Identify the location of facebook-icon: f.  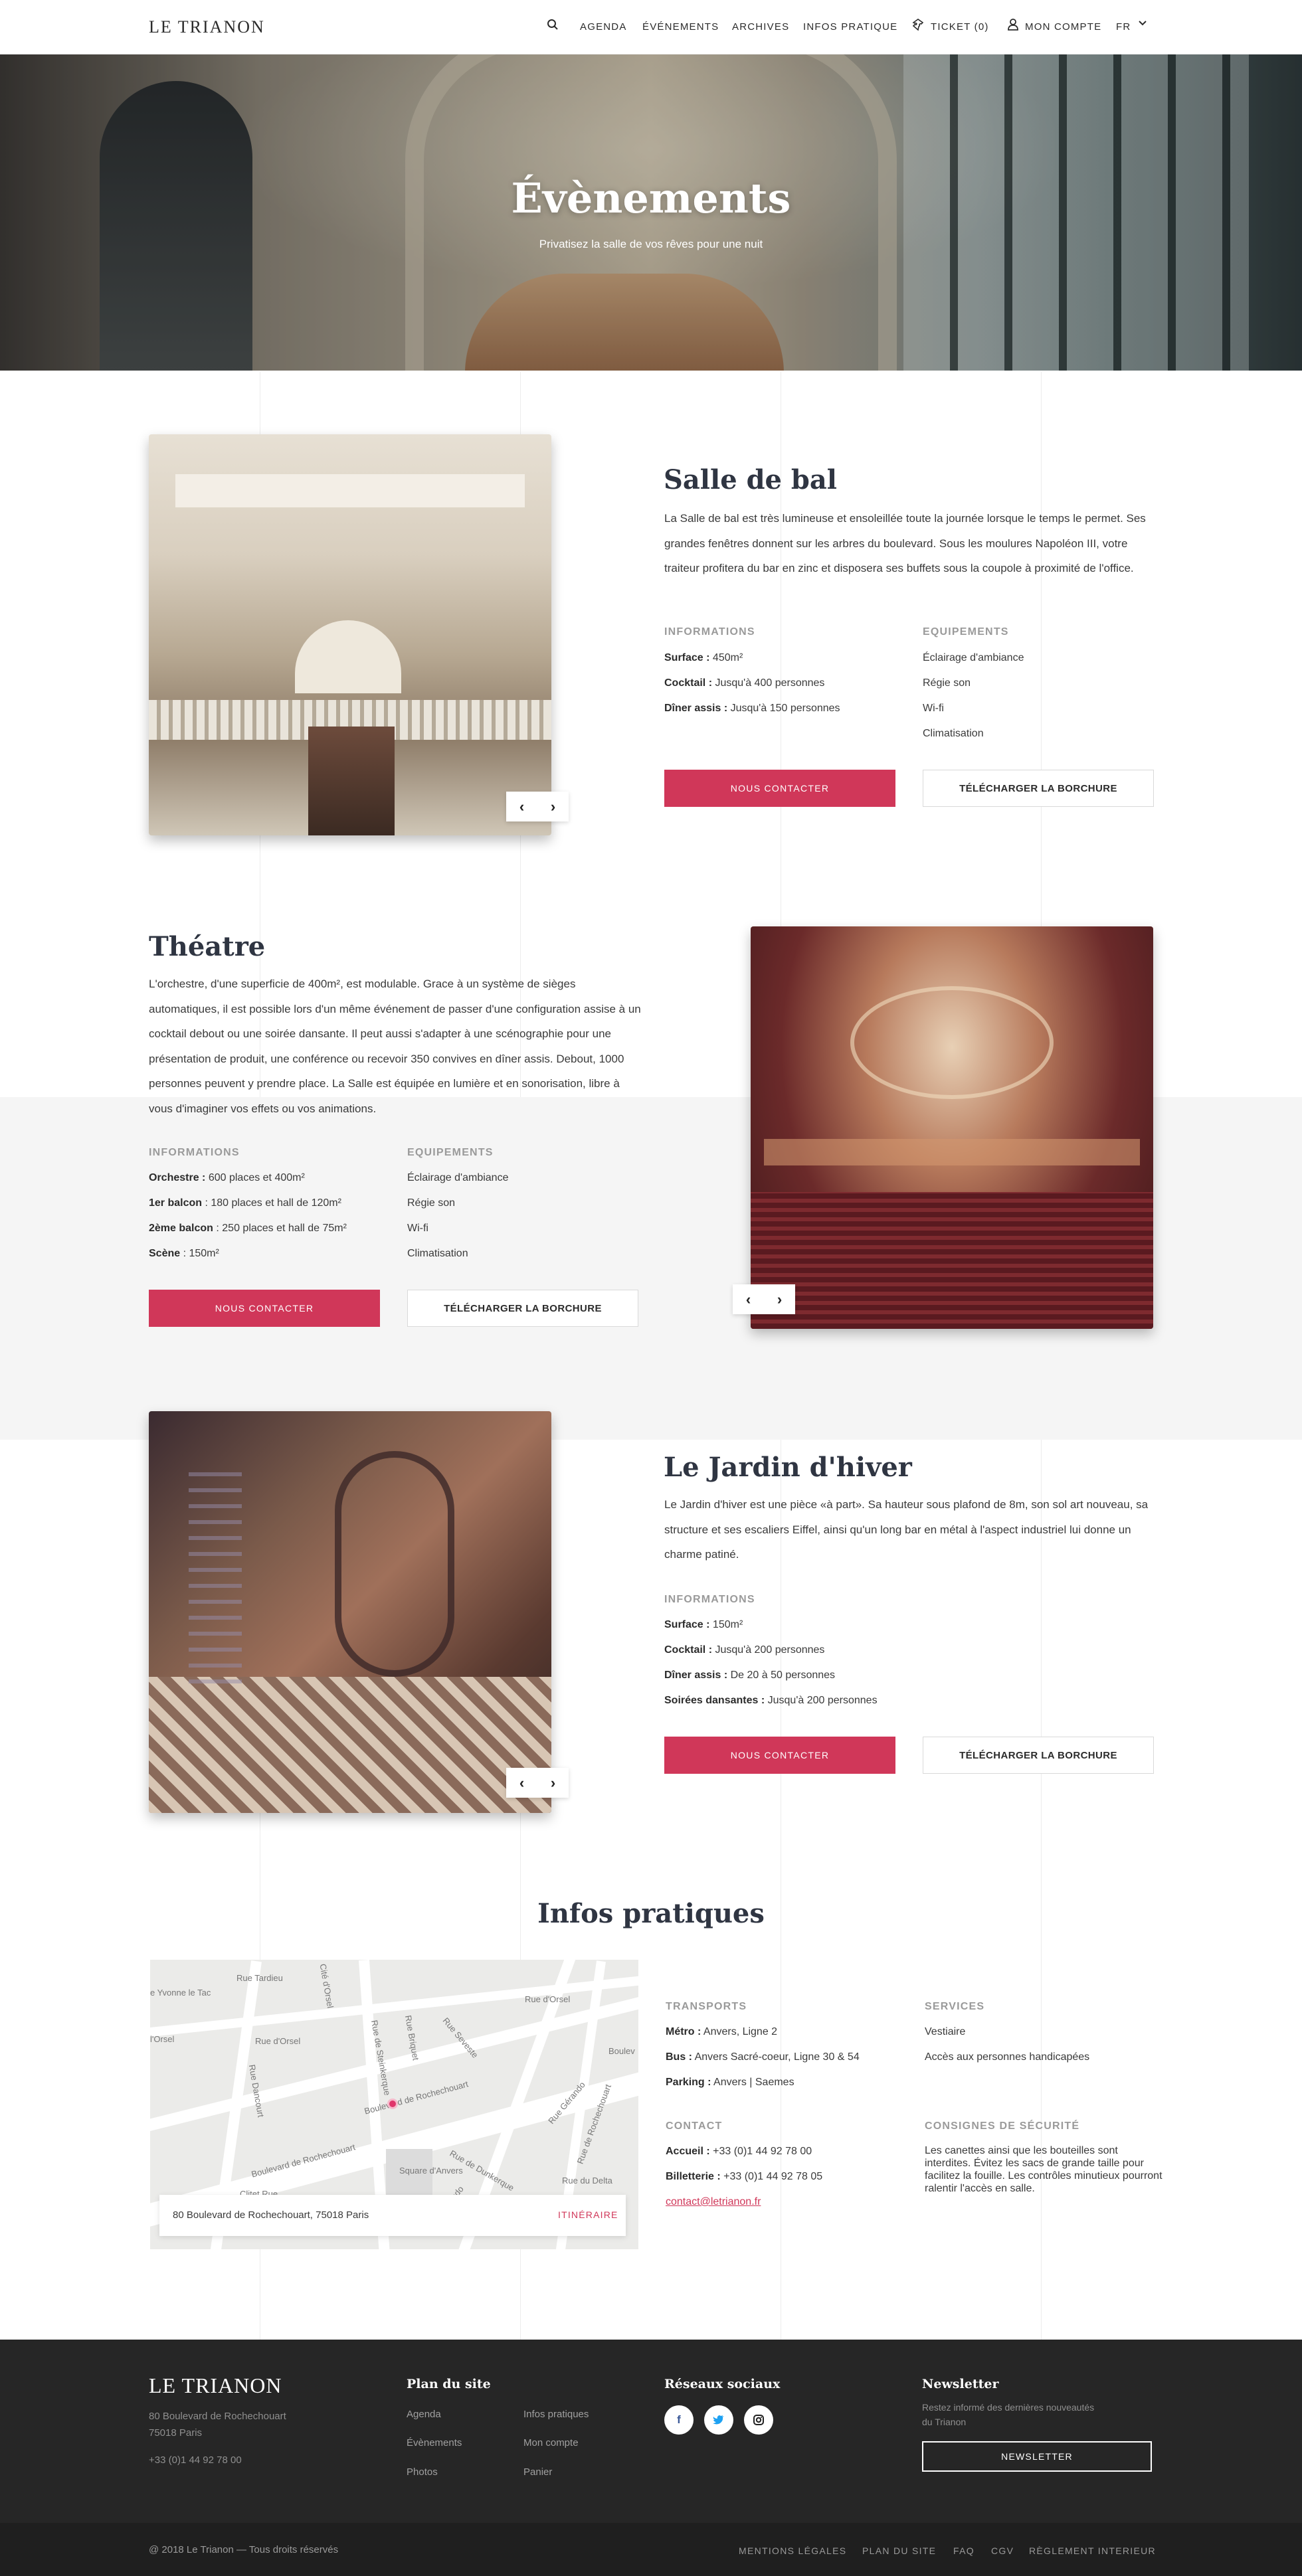
(679, 2420).